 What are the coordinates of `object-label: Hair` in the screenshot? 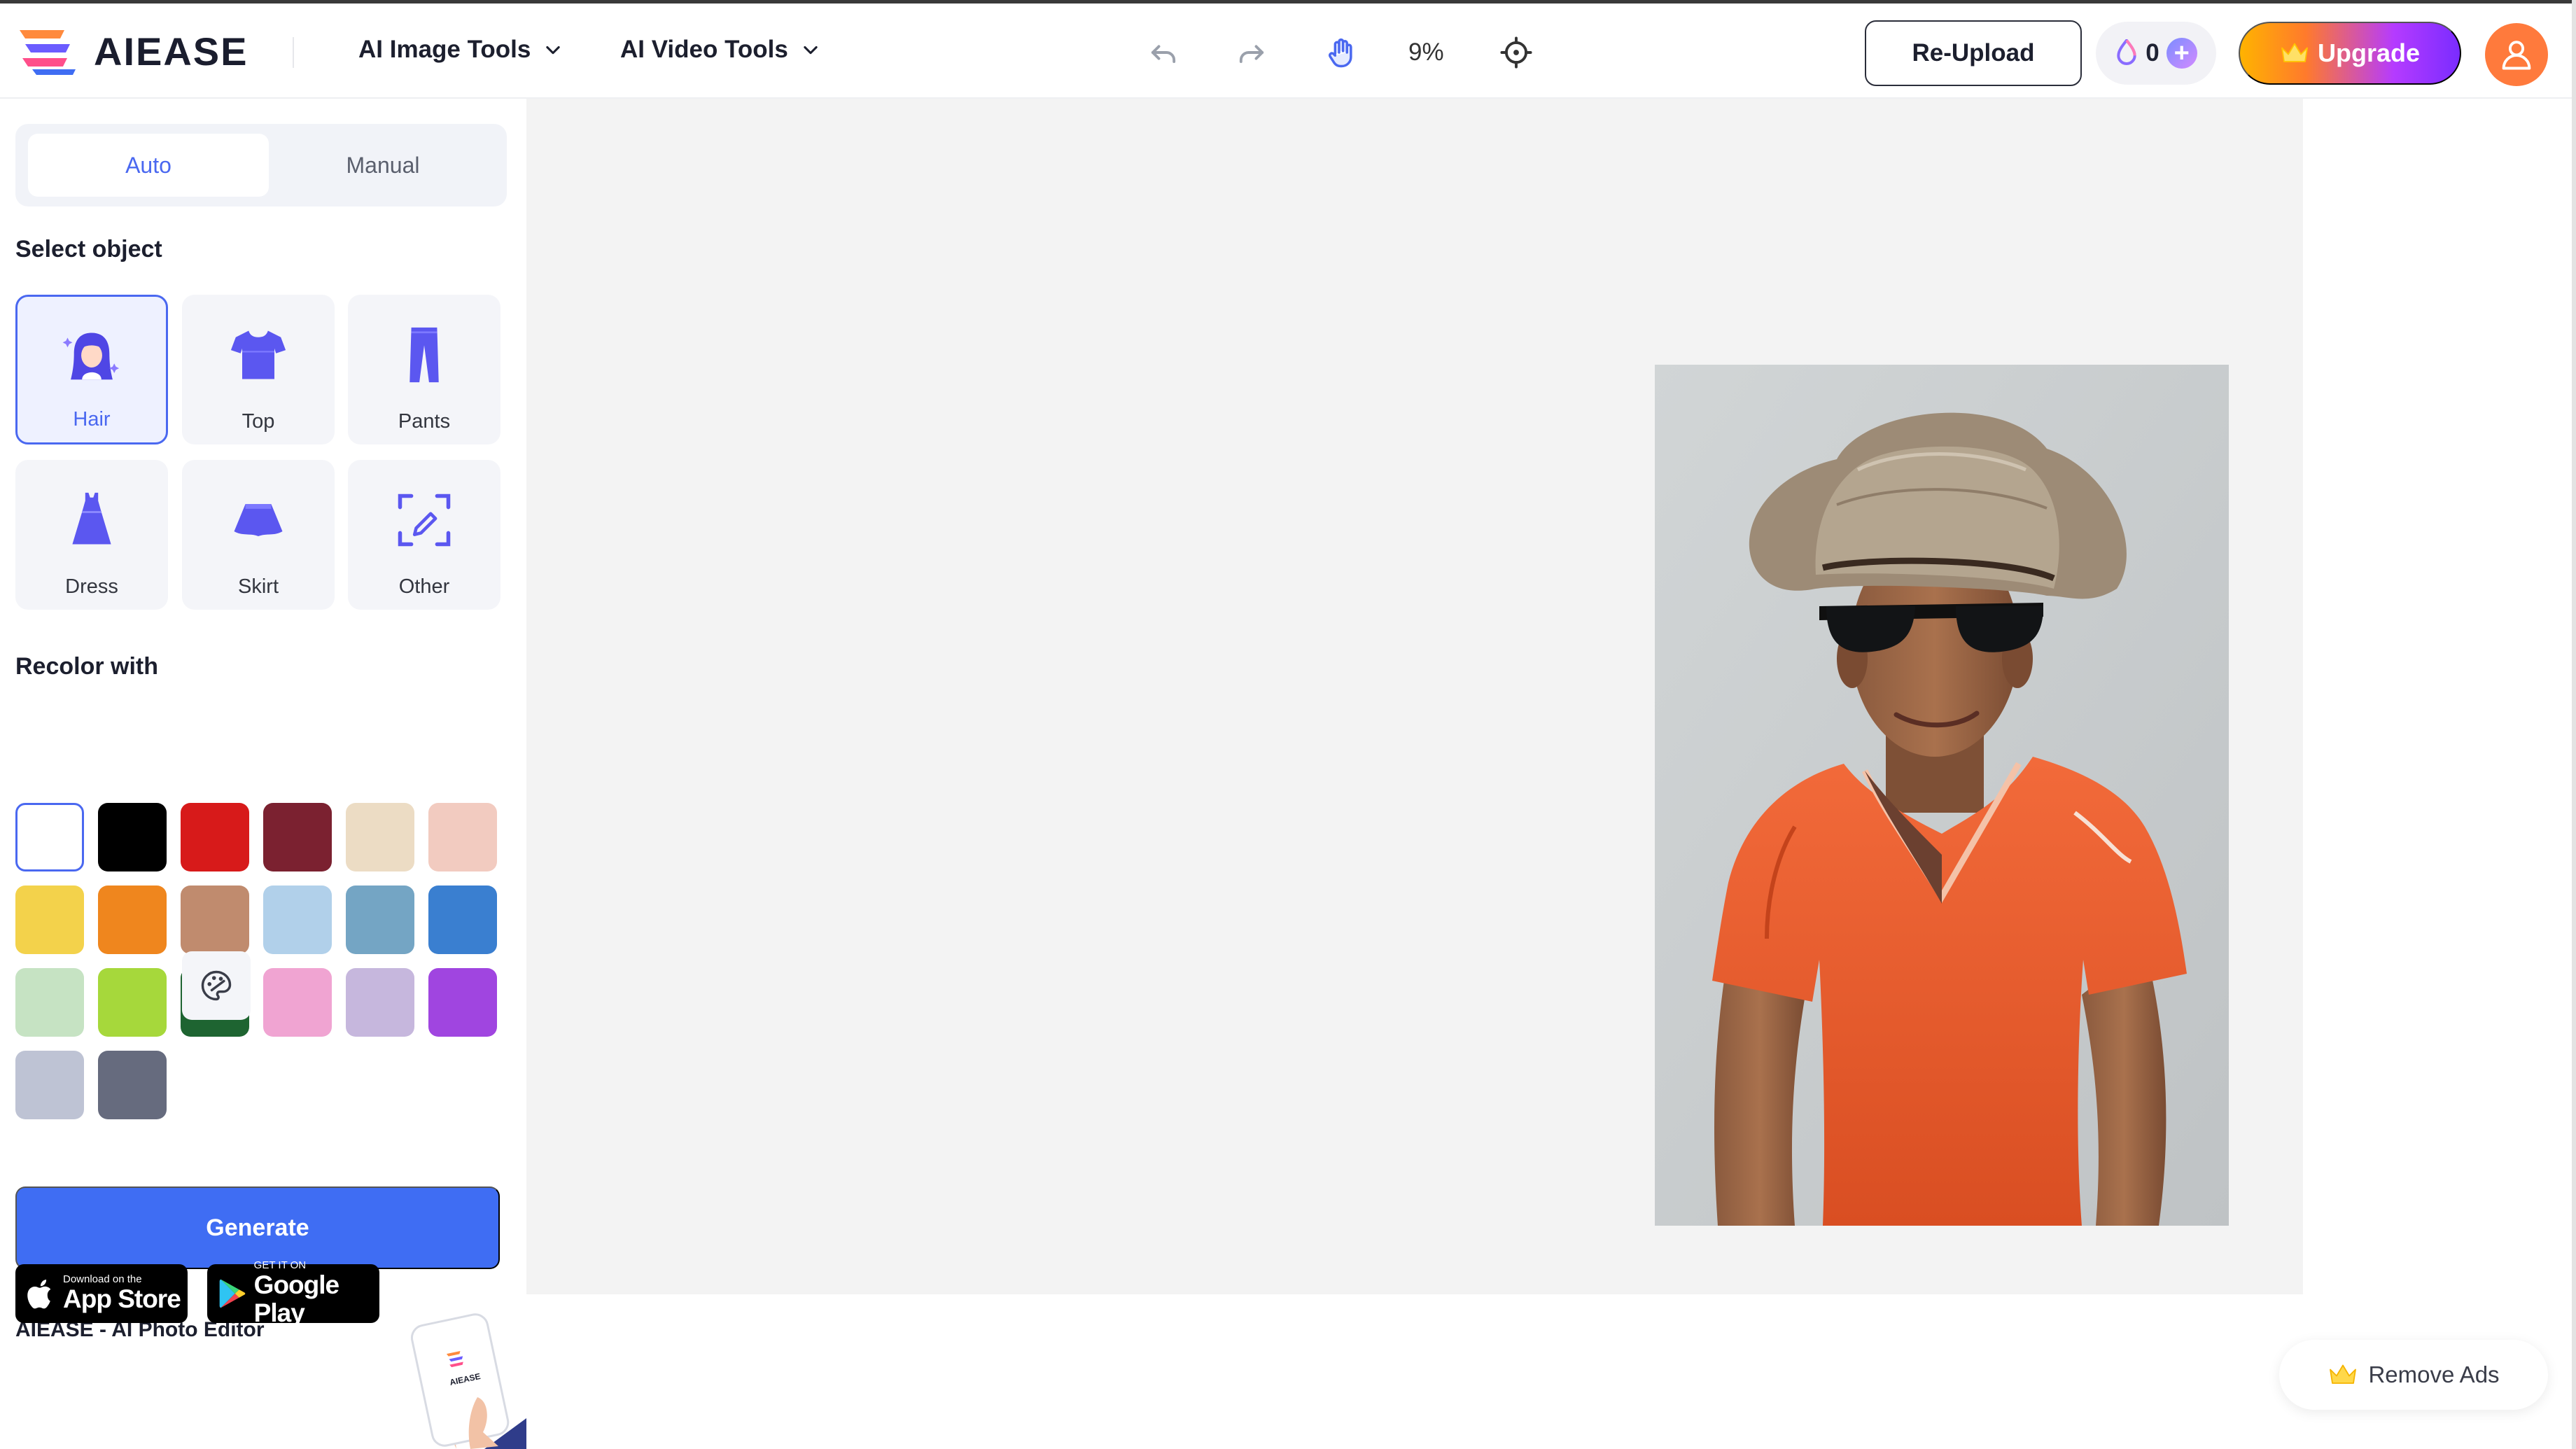 It's located at (92, 419).